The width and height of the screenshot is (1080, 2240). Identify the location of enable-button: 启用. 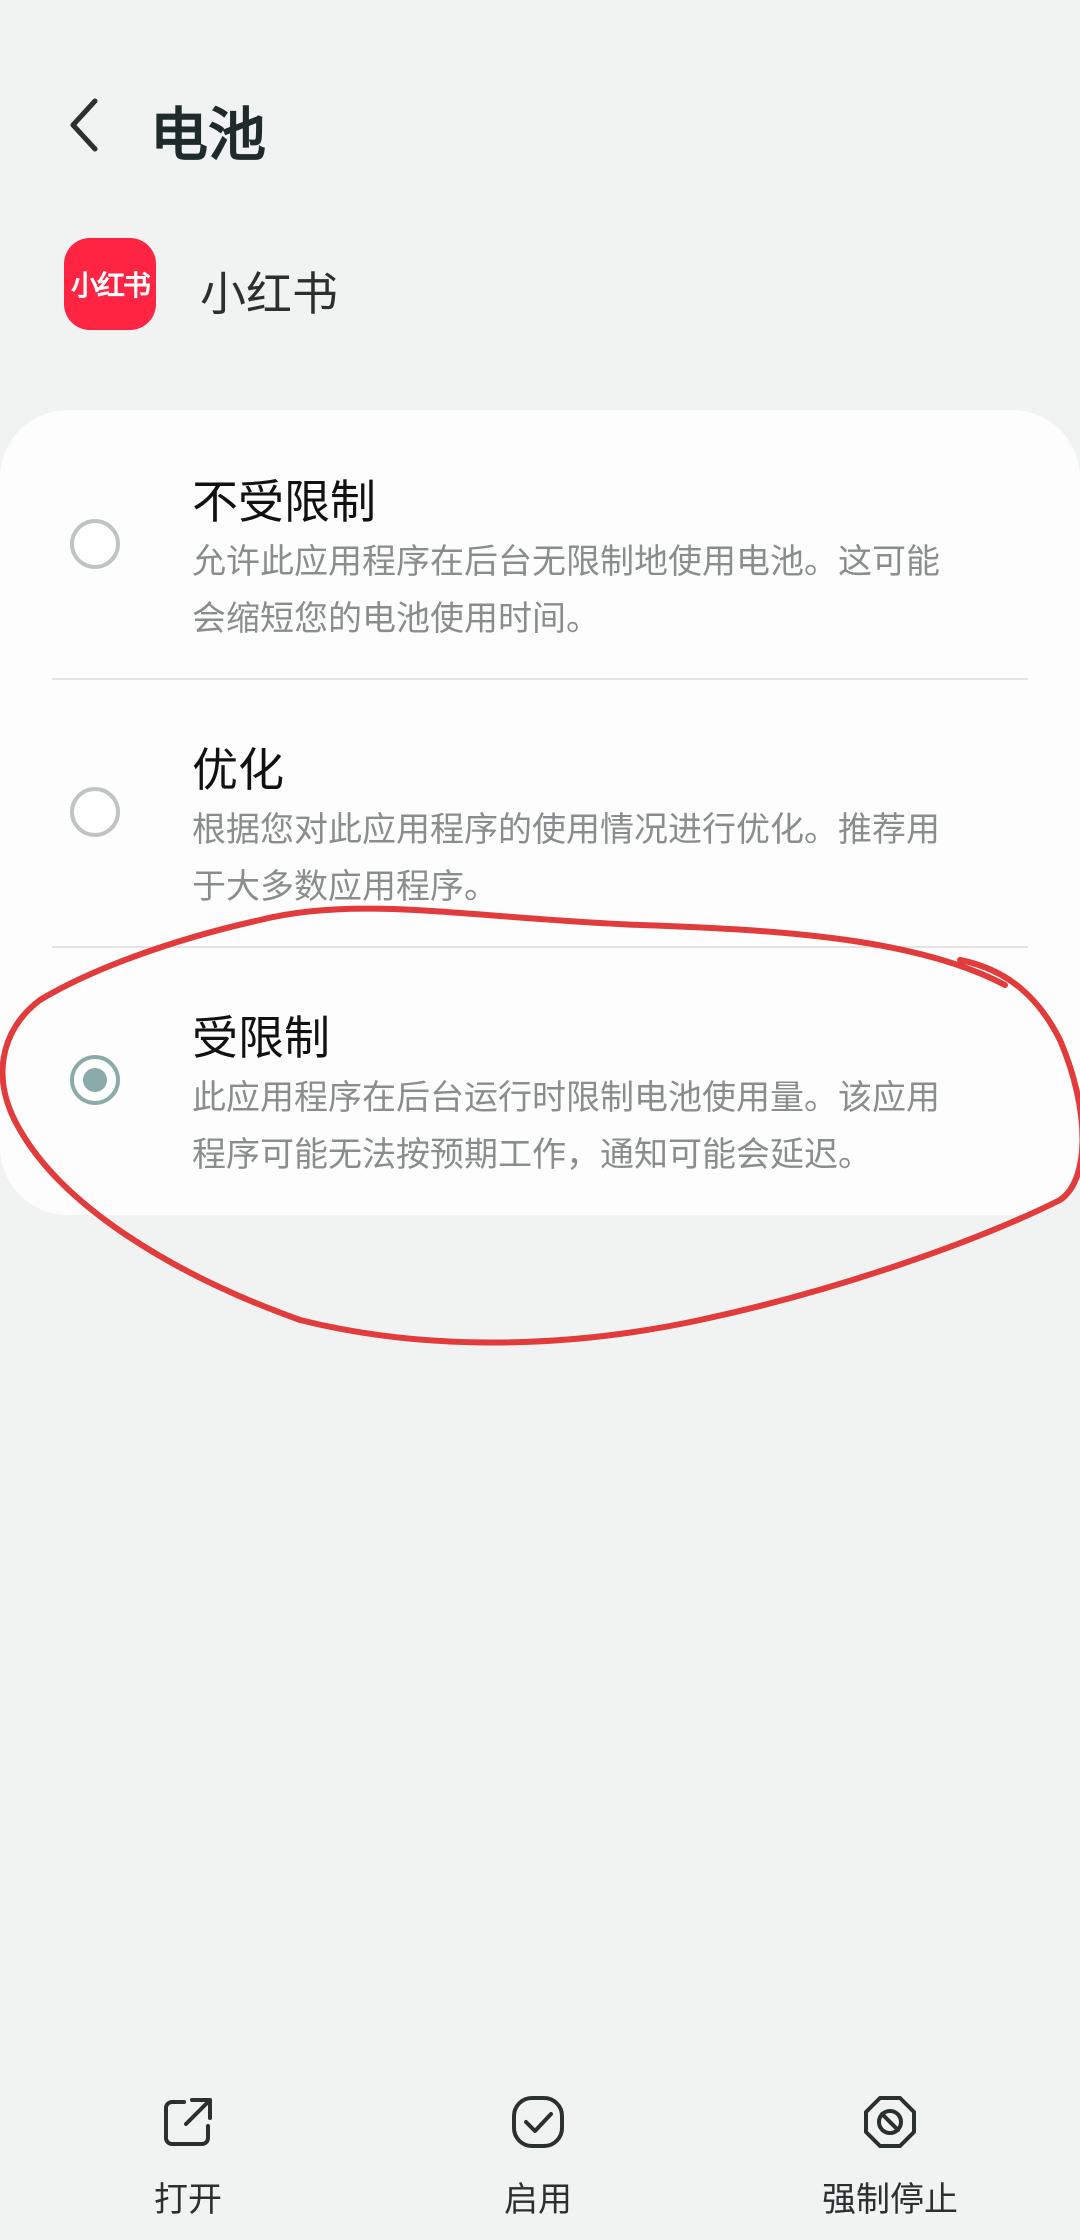
(538, 2165).